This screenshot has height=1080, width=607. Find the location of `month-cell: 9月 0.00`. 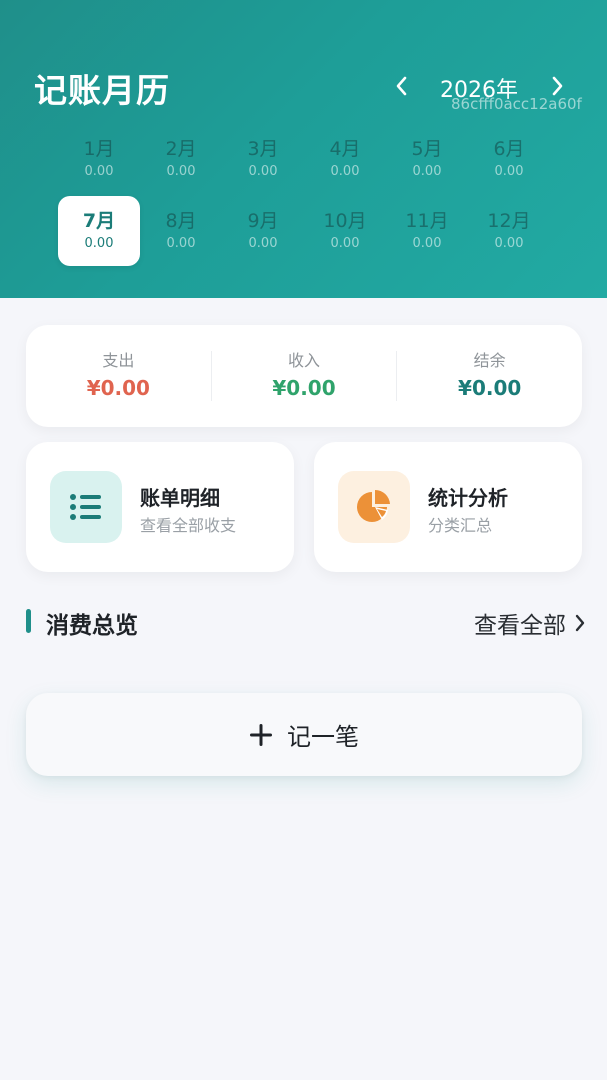

month-cell: 9月 0.00 is located at coordinates (263, 231).